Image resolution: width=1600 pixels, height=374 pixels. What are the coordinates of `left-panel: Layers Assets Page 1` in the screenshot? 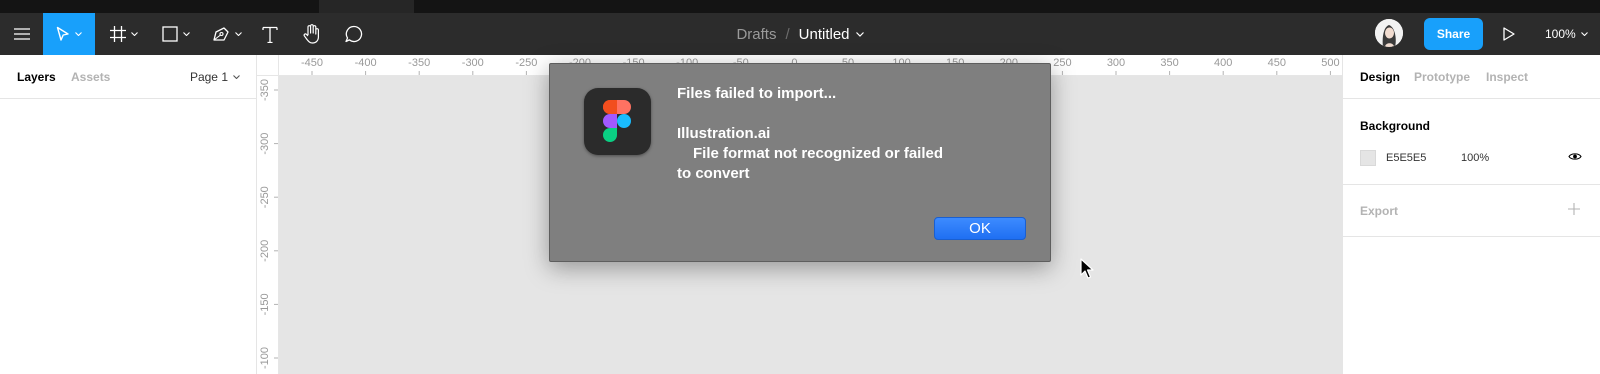 It's located at (128, 214).